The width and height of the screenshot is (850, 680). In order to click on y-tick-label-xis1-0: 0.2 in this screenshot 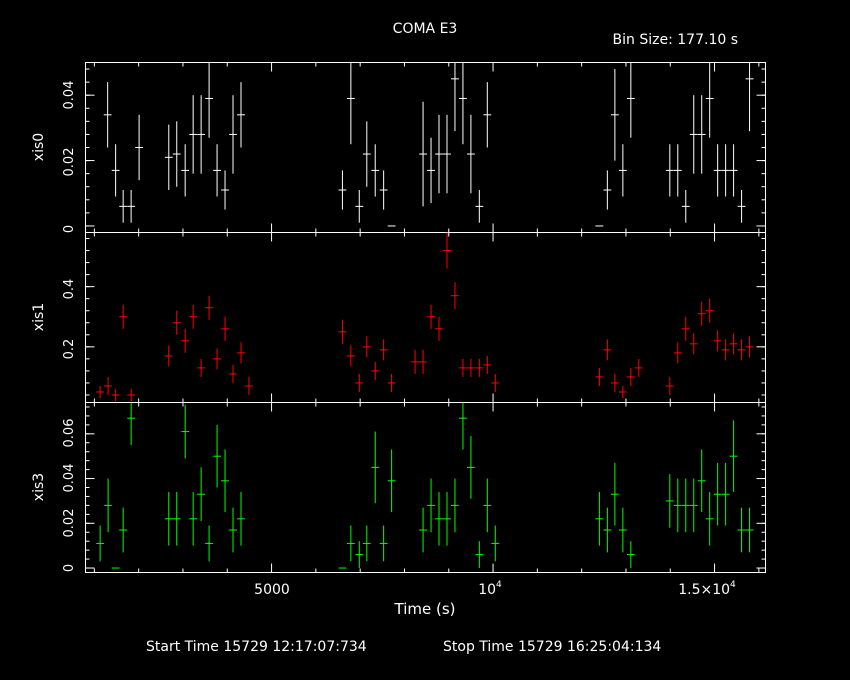, I will do `click(69, 349)`.